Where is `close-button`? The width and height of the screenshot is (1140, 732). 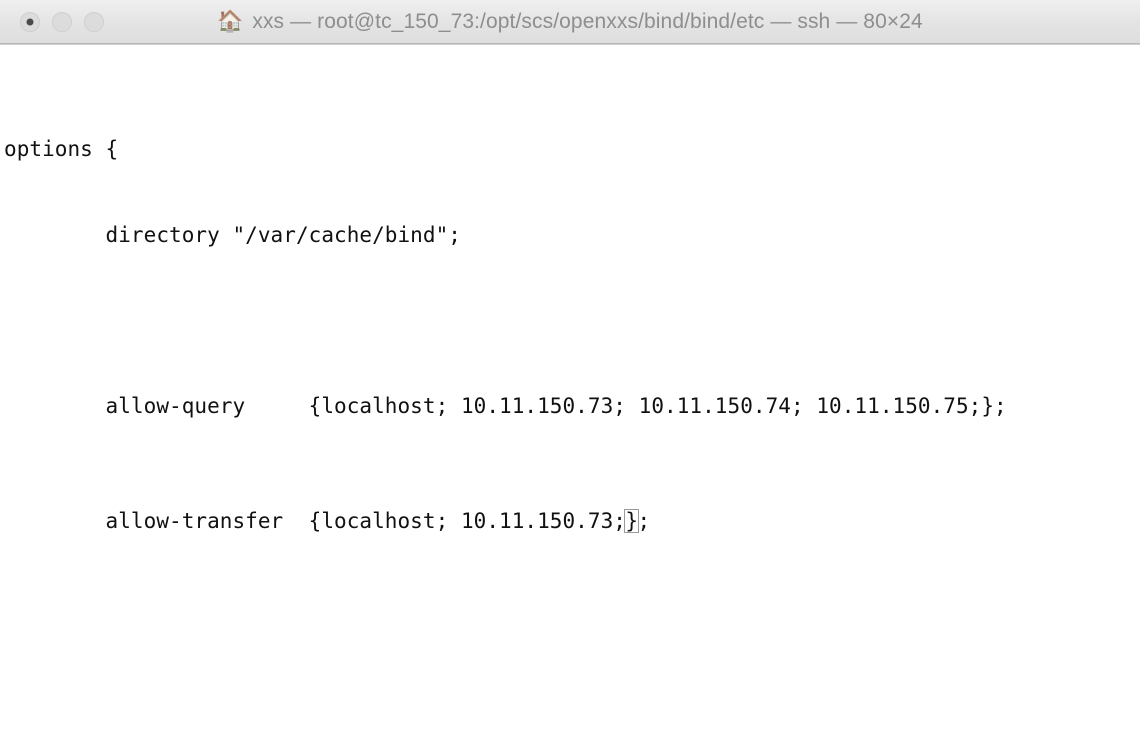 close-button is located at coordinates (30, 21).